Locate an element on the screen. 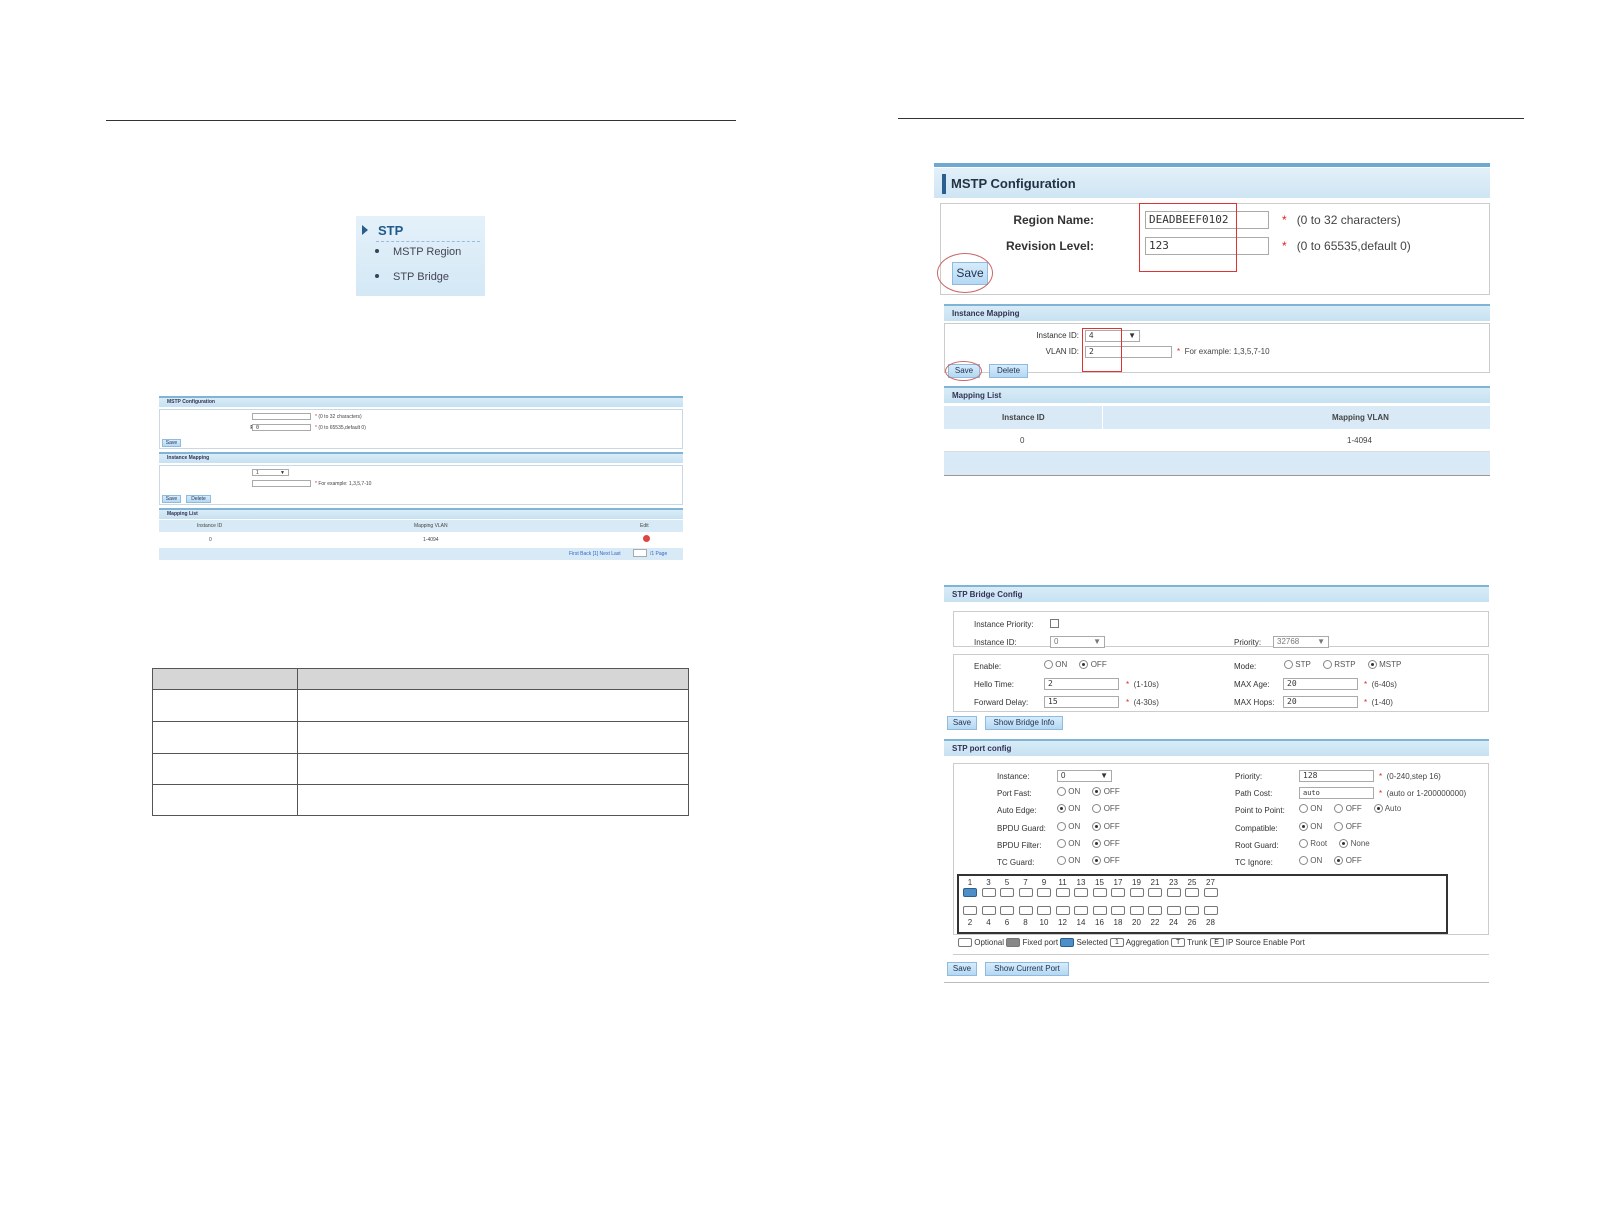 This screenshot has width=1622, height=1224. radio-root is located at coordinates (1303, 844).